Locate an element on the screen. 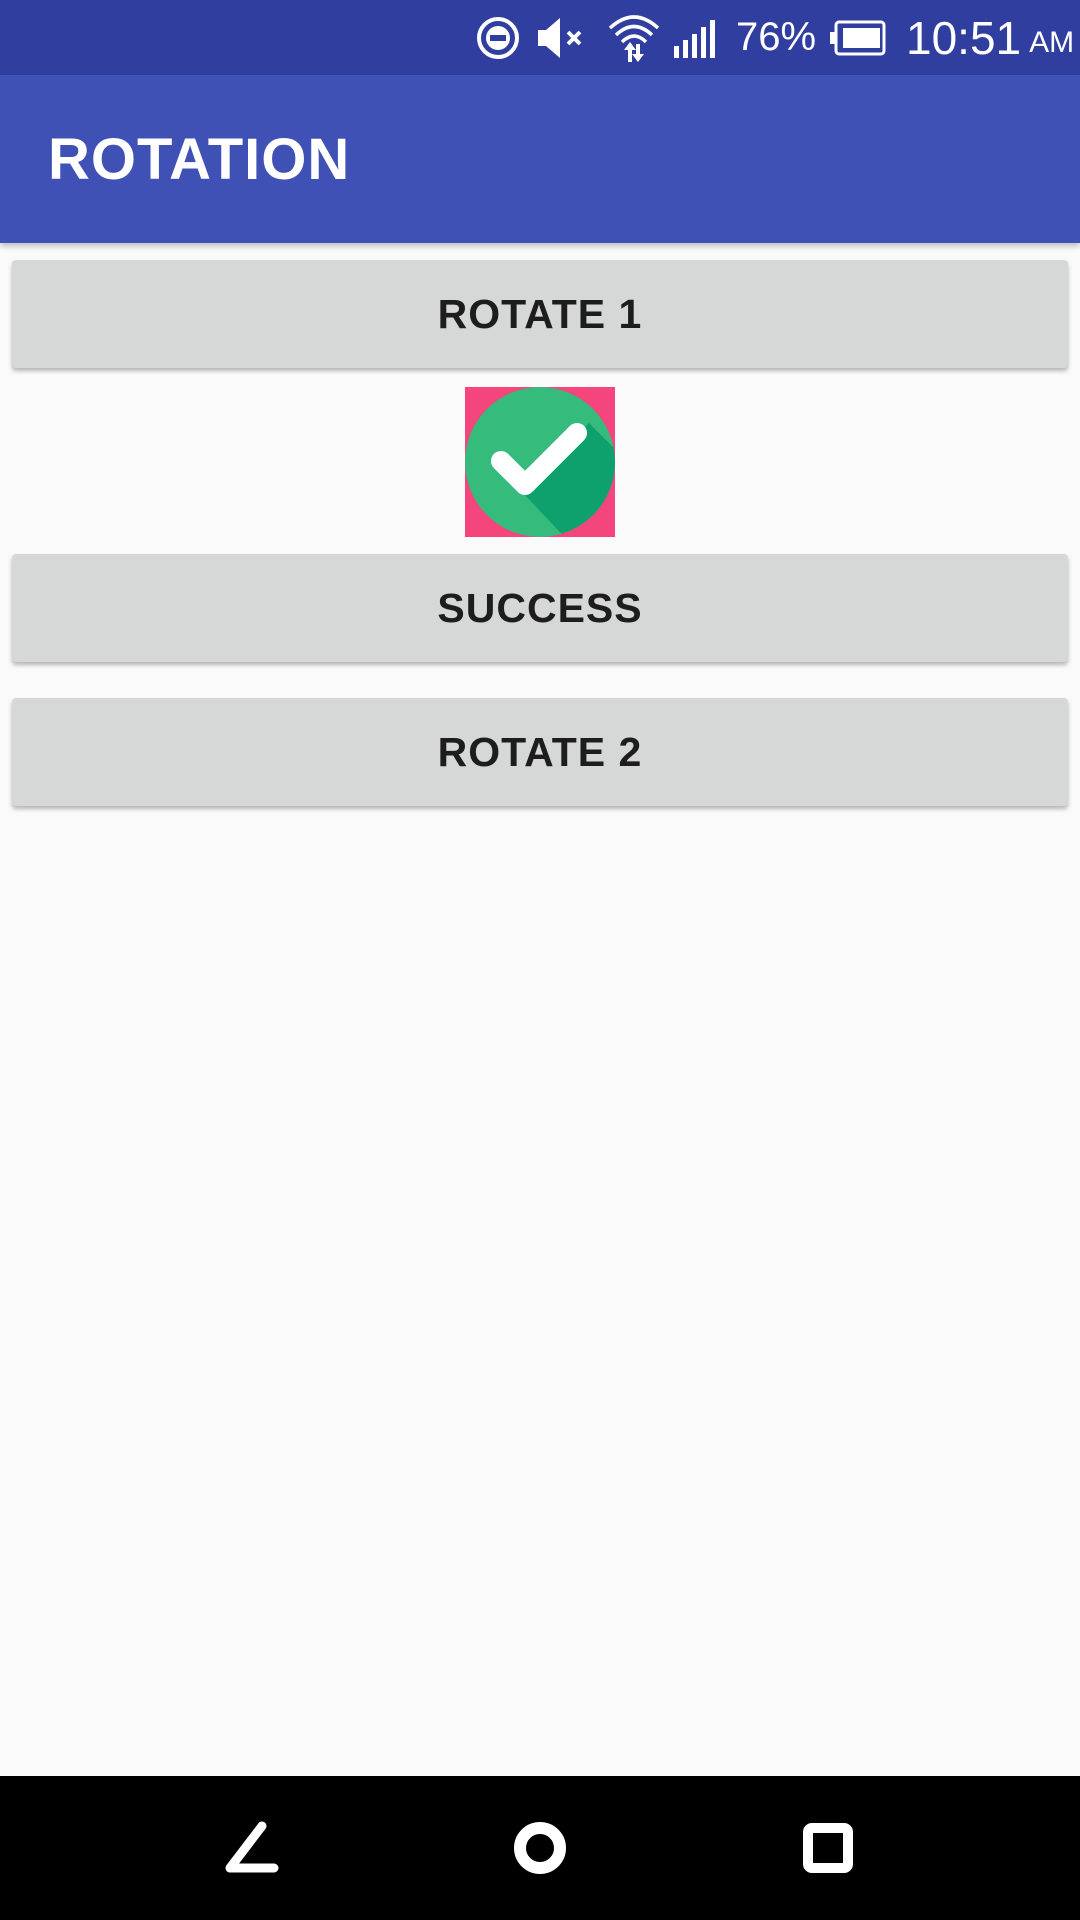 The image size is (1080, 1920). navigation-bar is located at coordinates (540, 1848).